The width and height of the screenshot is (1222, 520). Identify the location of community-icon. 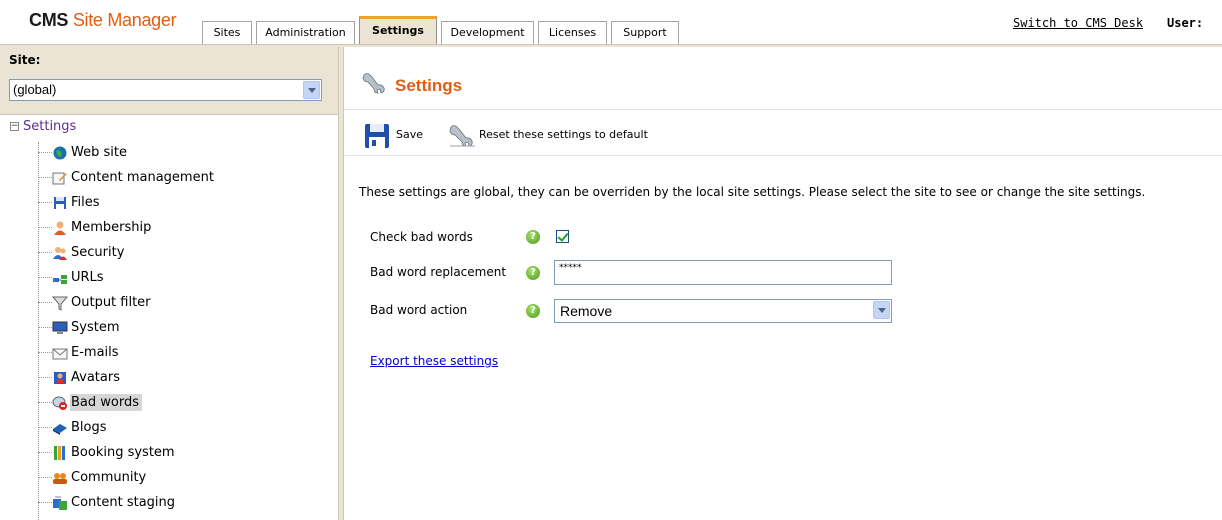
(60, 478).